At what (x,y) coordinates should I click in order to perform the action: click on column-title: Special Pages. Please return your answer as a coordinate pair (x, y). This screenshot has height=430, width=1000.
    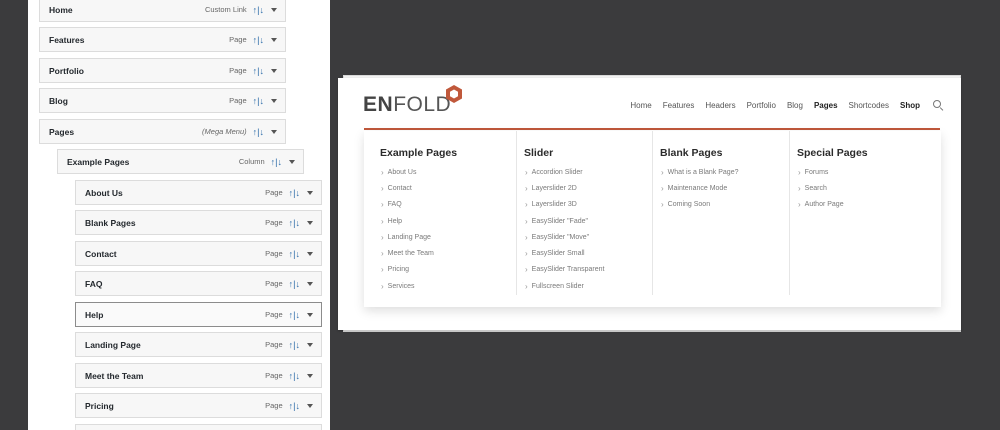
    Looking at the image, I should click on (832, 153).